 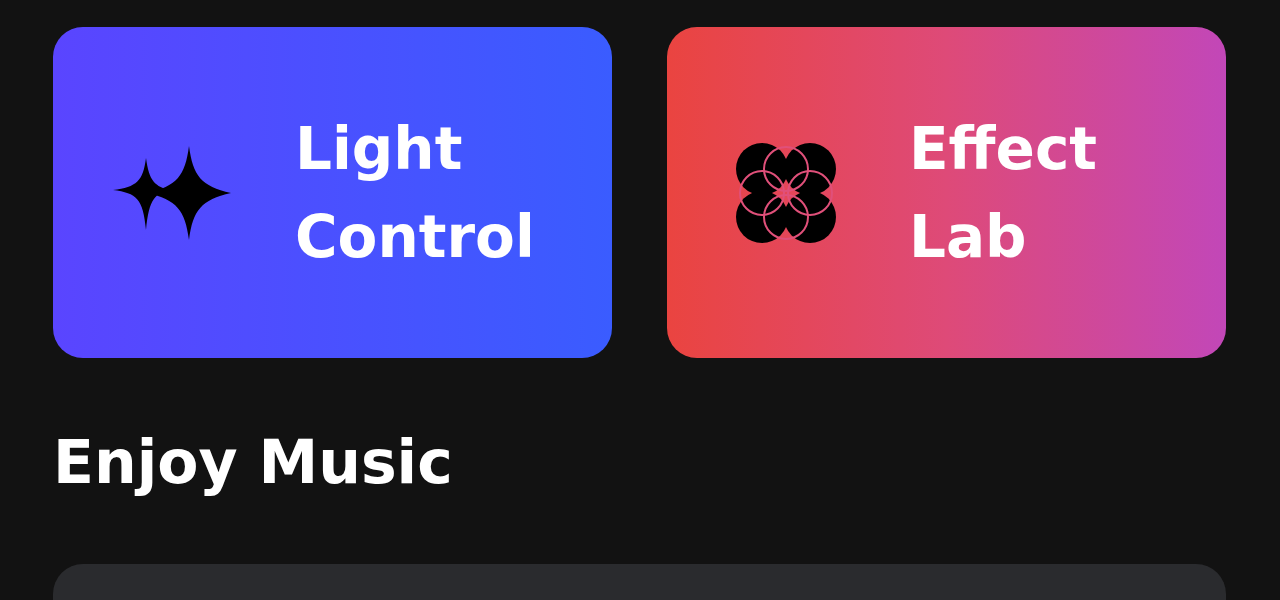 I want to click on card-title: Light Control, so click(x=415, y=193).